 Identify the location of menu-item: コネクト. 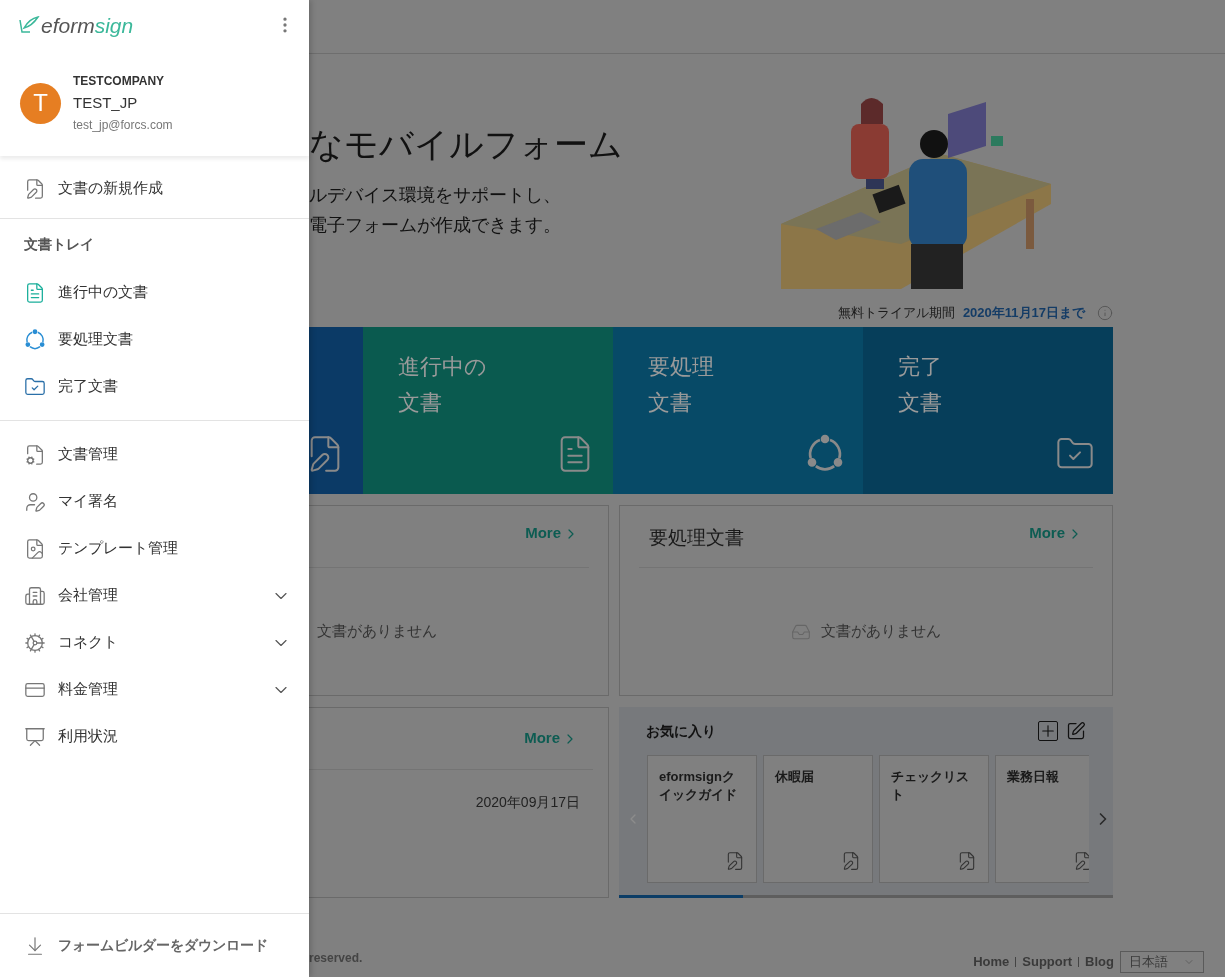
(88, 642).